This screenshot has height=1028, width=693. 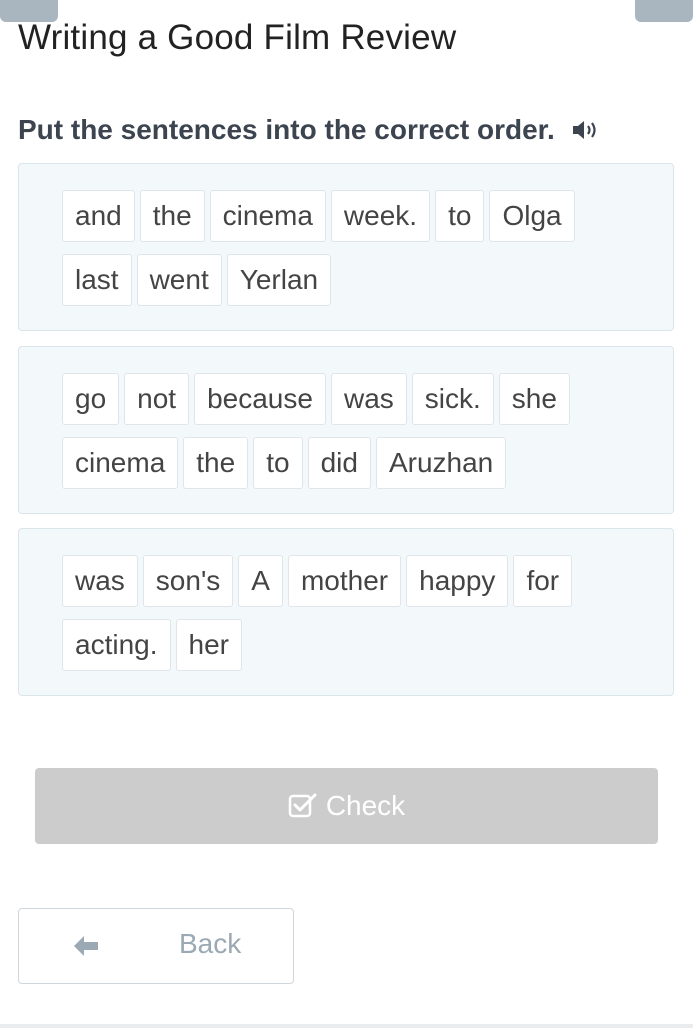 I want to click on word-chip: went, so click(x=179, y=280).